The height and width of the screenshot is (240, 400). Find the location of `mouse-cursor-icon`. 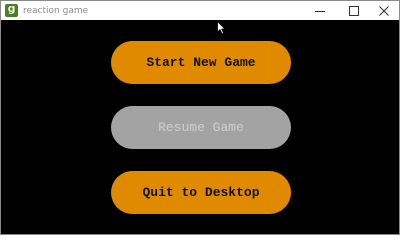

mouse-cursor-icon is located at coordinates (221, 28).